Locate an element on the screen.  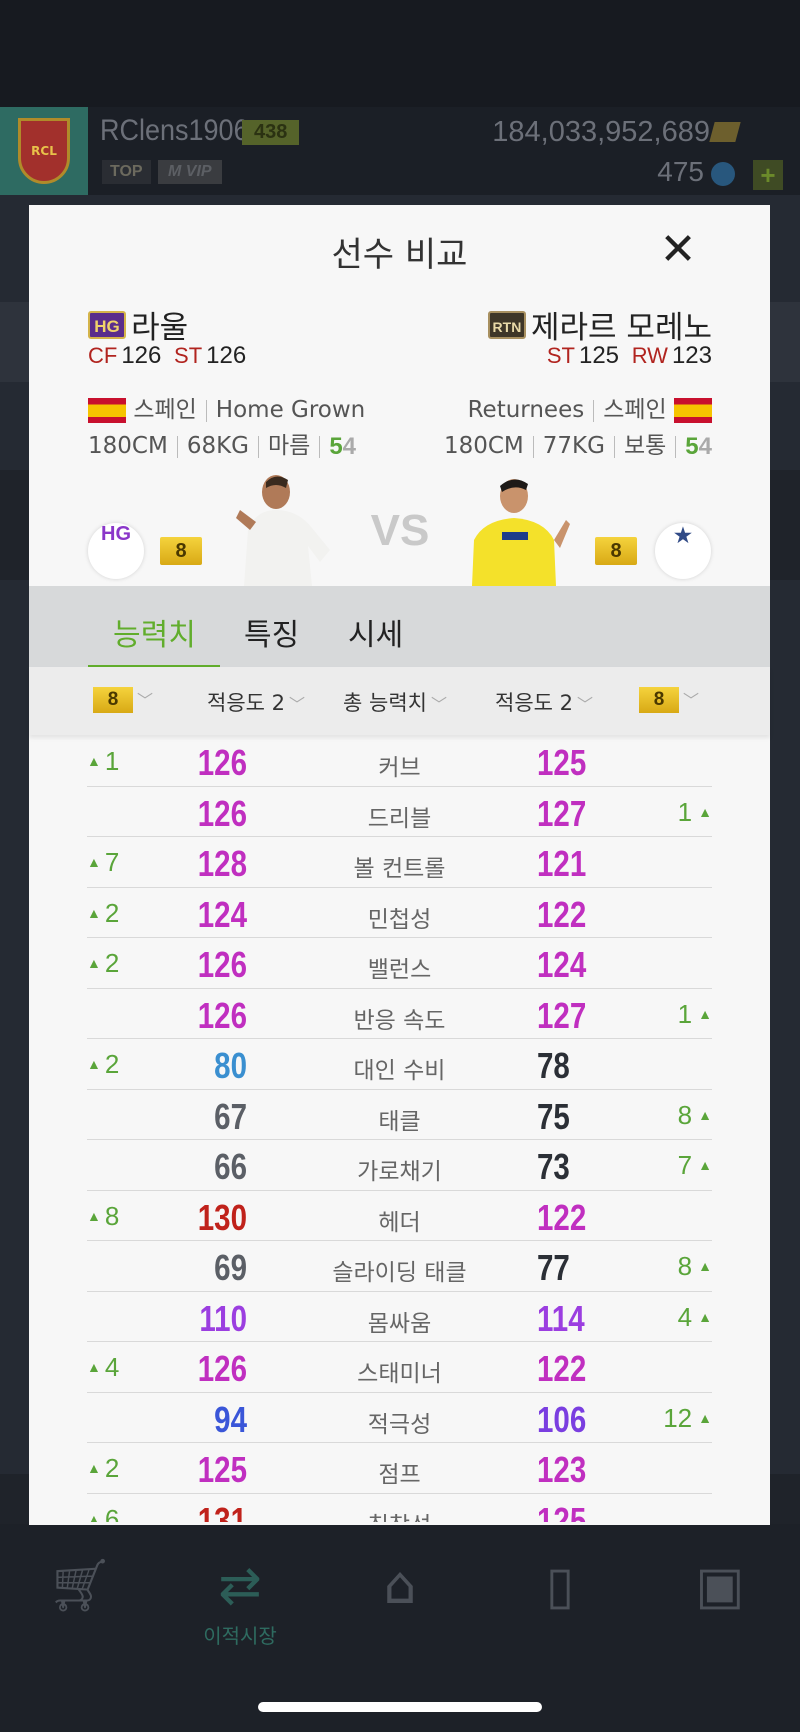
left-team-color-icon: HG is located at coordinates (116, 551).